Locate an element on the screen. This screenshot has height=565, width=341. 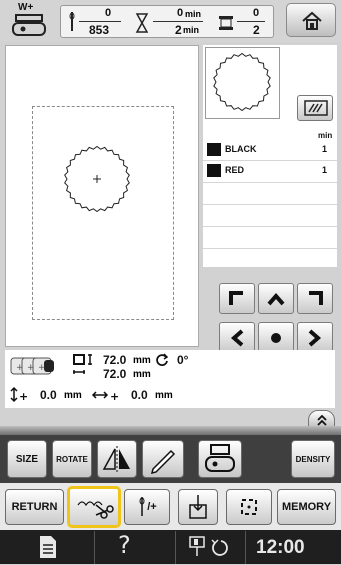
height-unit: mm is located at coordinates (142, 374).